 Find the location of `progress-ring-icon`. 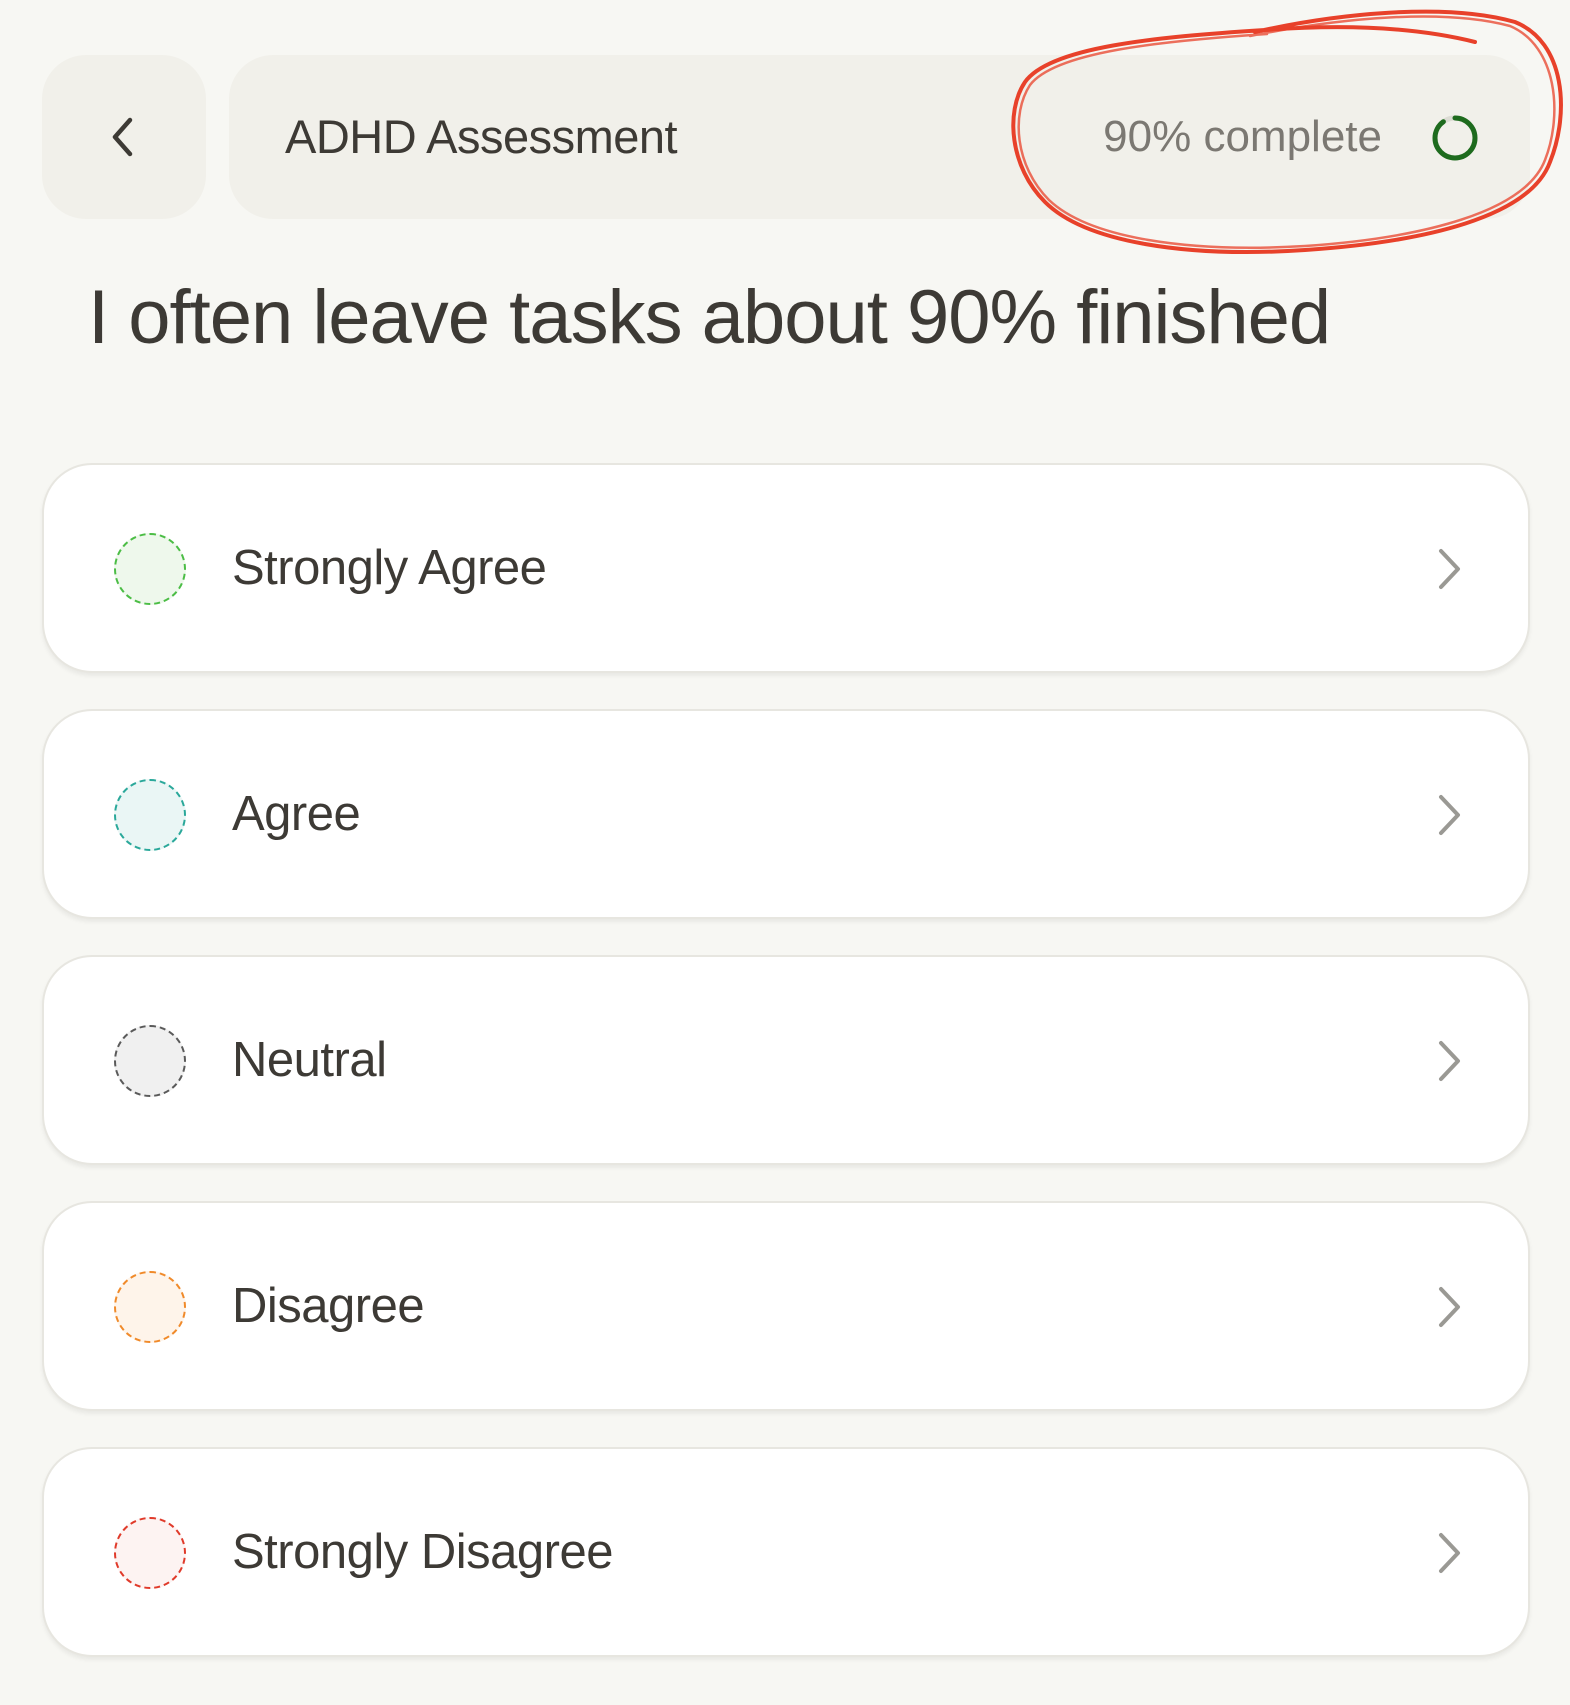

progress-ring-icon is located at coordinates (1455, 138).